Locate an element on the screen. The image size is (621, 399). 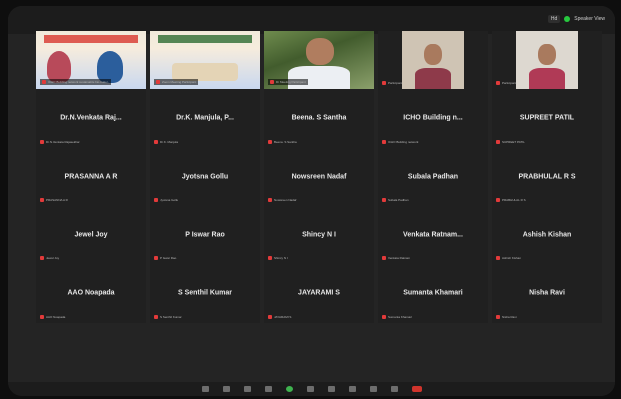
participant-tile: PRASANNA A R PRASANNA A R is located at coordinates (91, 176).